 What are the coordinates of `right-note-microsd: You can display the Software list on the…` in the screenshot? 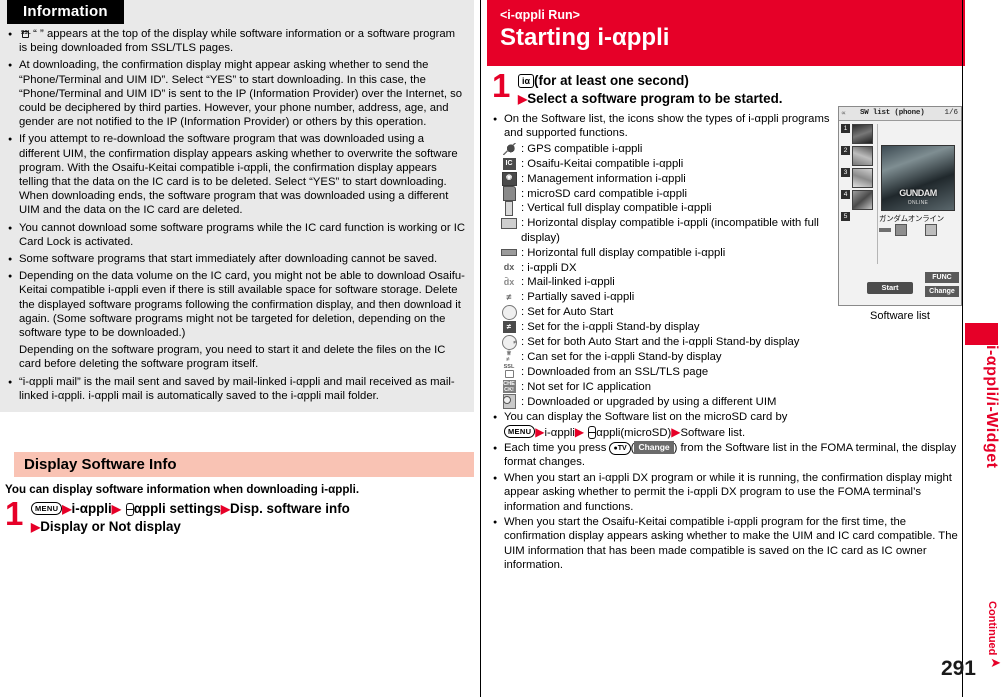 It's located at (729, 425).